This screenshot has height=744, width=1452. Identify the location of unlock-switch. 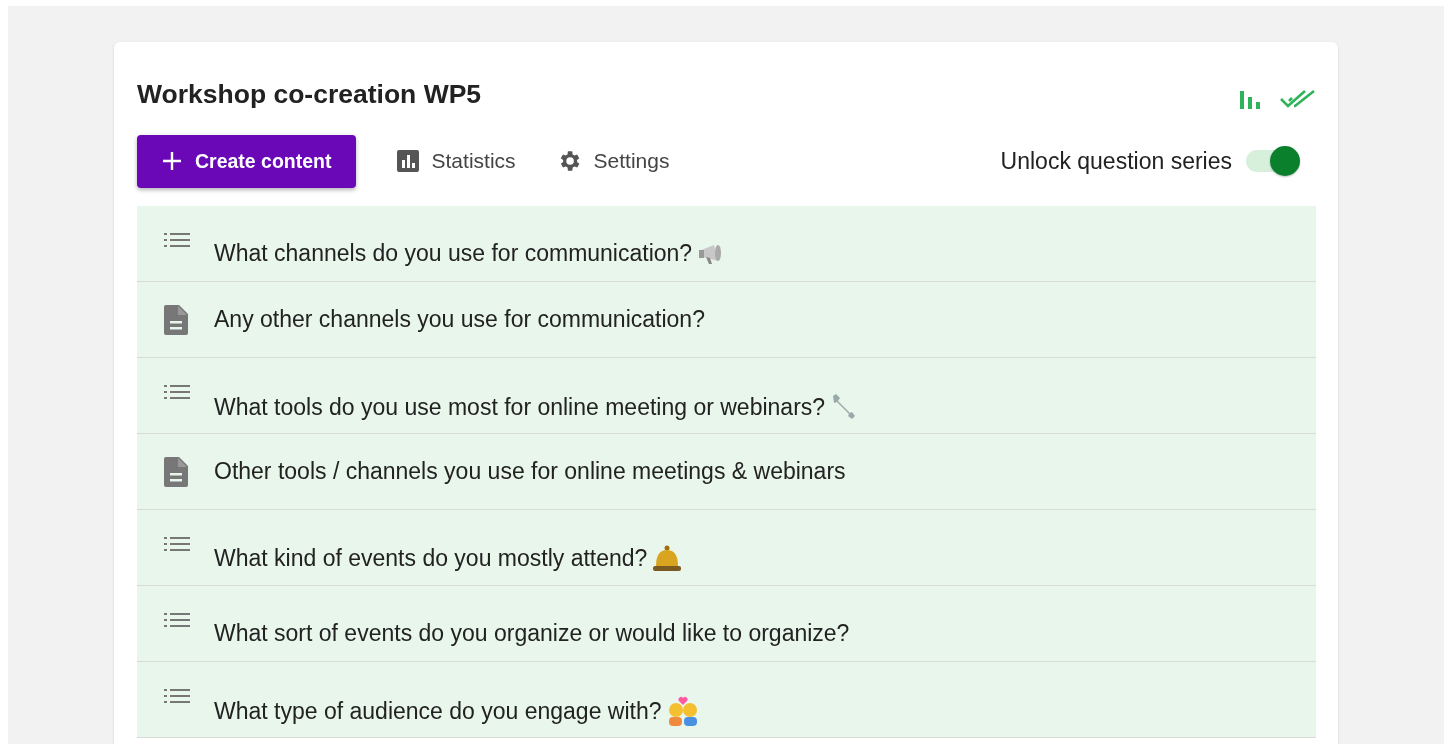
(1273, 161).